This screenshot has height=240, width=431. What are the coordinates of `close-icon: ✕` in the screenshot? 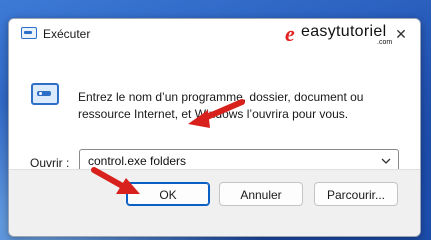 It's located at (401, 34).